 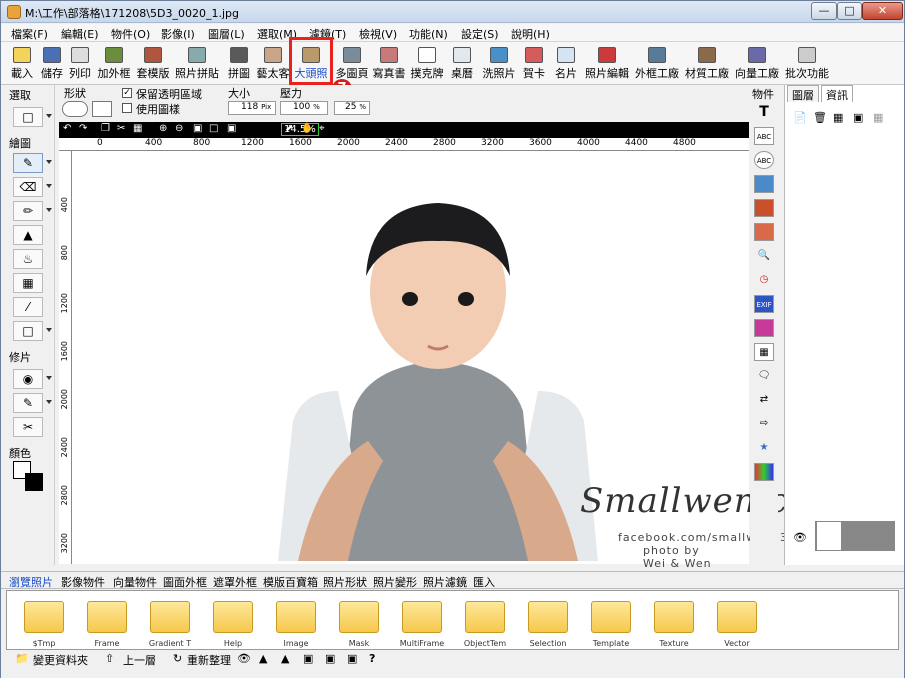 I want to click on undo-icon: ↶, so click(x=67, y=128).